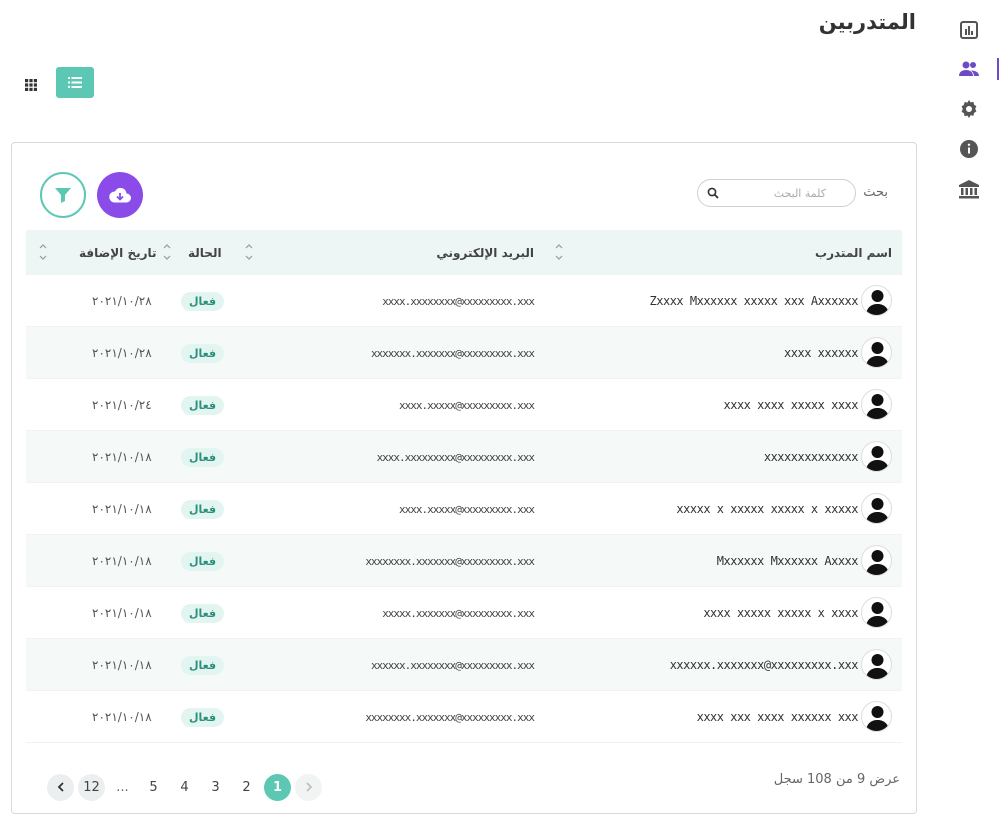  What do you see at coordinates (713, 193) in the screenshot?
I see `search-icon` at bounding box center [713, 193].